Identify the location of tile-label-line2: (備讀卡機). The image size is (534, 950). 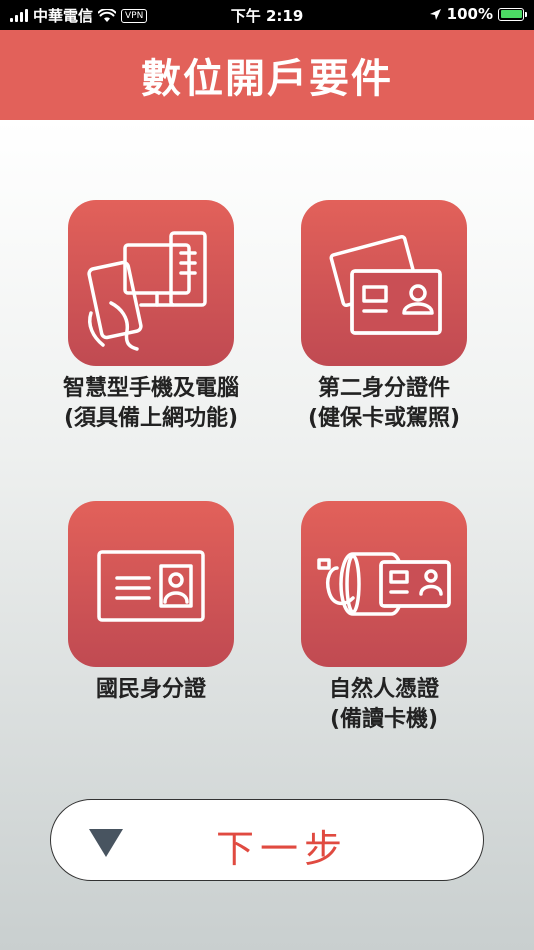
(384, 719).